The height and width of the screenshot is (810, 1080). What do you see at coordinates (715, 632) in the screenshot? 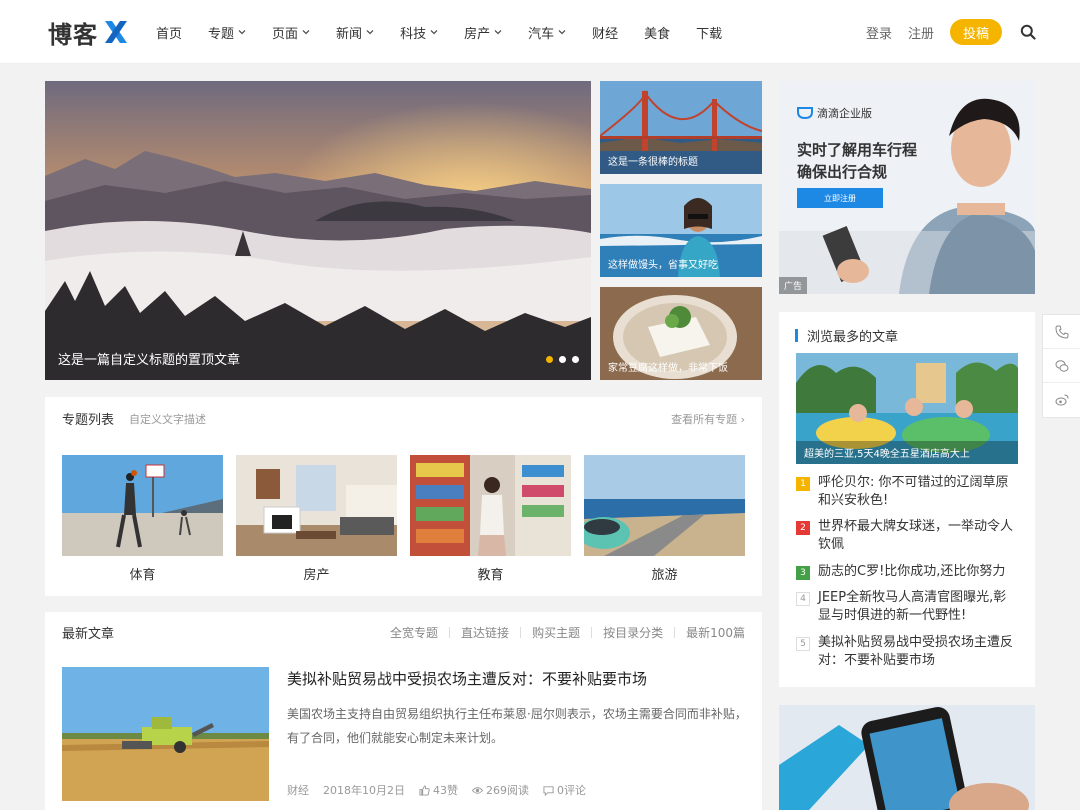
I see `latest-link: 最新100篇` at bounding box center [715, 632].